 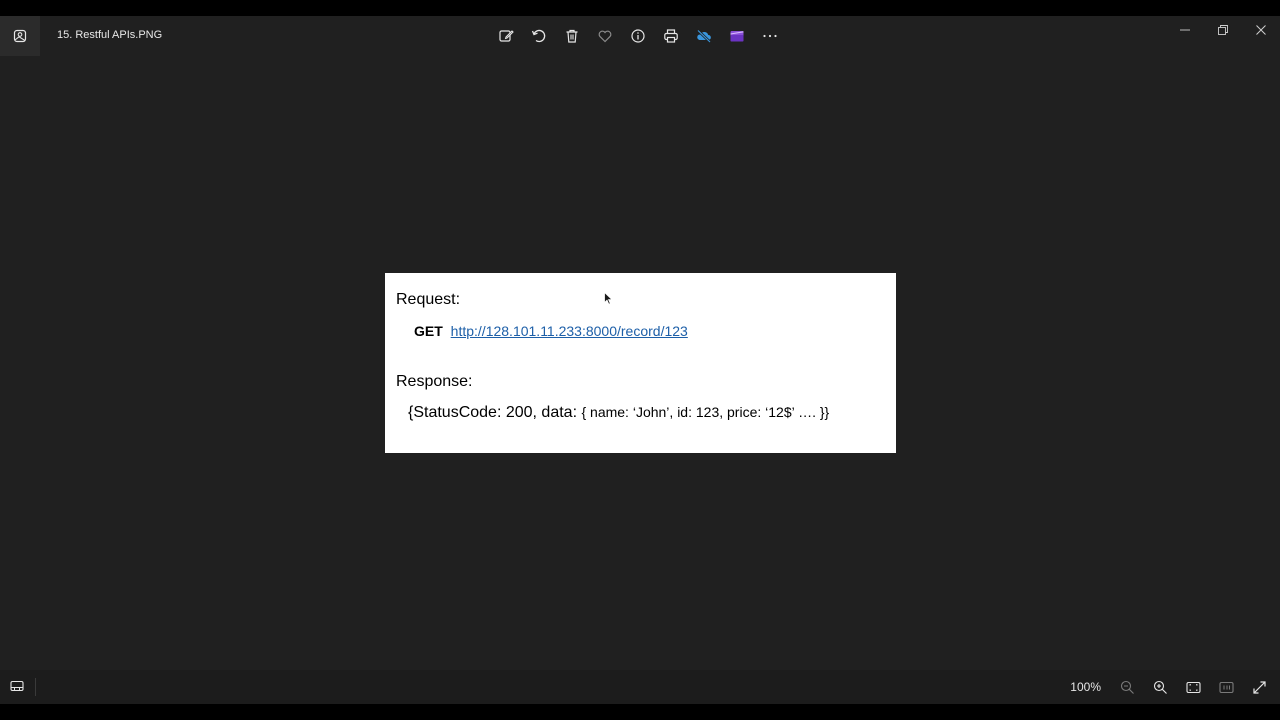 I want to click on actual-size-icon, so click(x=1226, y=687).